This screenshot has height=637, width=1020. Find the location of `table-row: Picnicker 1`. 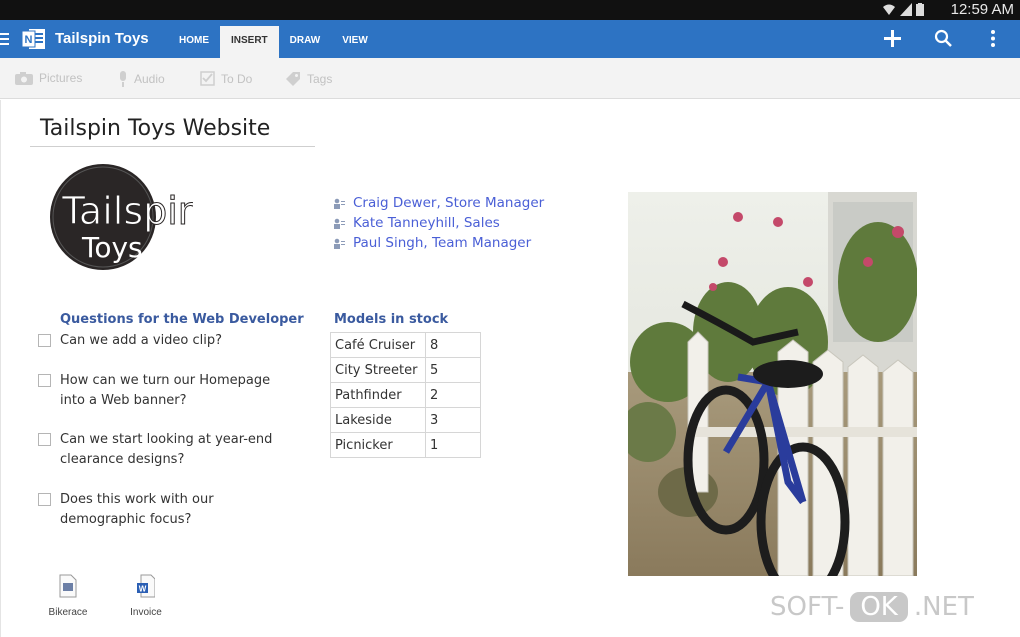

table-row: Picnicker 1 is located at coordinates (405, 445).